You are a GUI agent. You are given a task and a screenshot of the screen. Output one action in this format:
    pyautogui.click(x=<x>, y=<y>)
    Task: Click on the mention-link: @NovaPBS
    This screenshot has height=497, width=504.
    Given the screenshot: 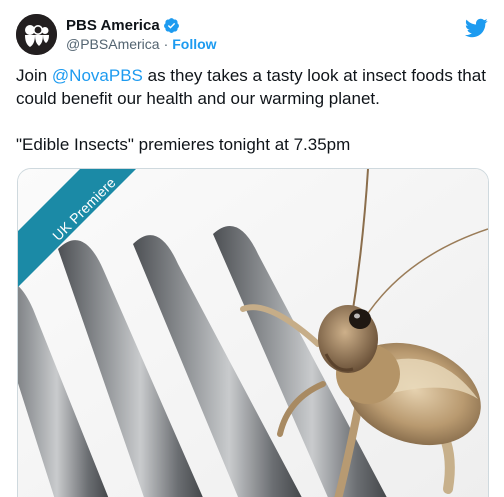 What is the action you would take?
    pyautogui.click(x=97, y=75)
    